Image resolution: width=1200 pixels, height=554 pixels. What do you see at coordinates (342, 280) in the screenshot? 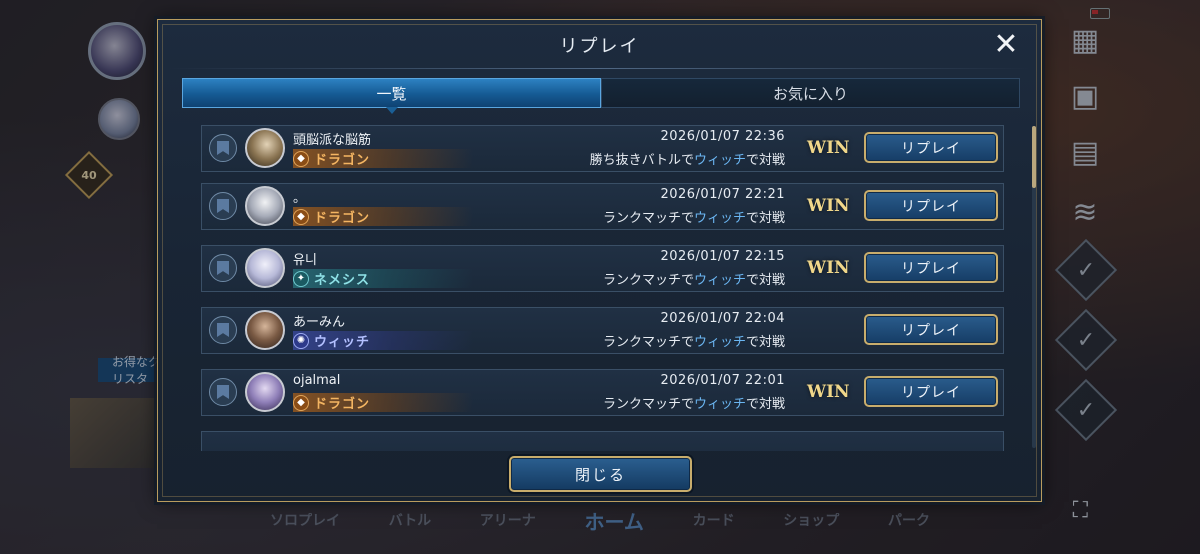
I see `class-name: ネメシス` at bounding box center [342, 280].